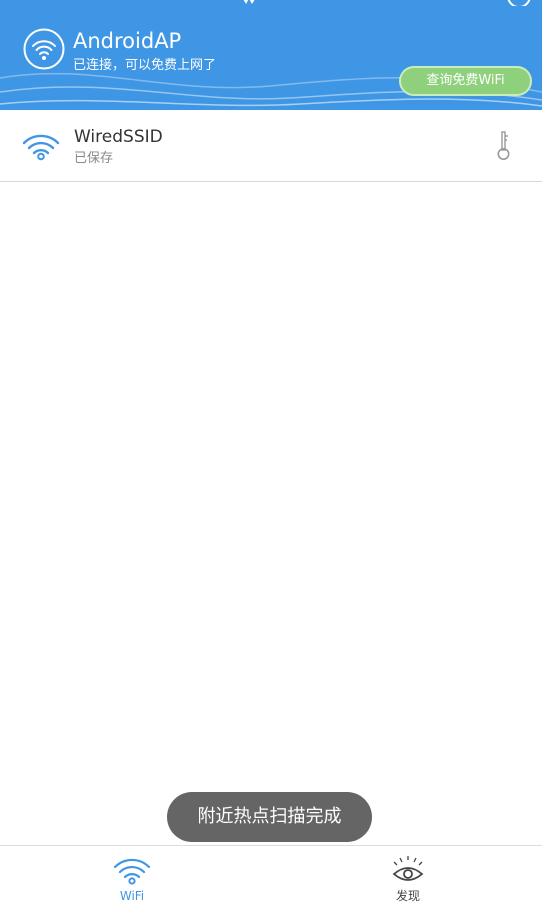  Describe the element at coordinates (127, 41) in the screenshot. I see `connected-ap-name: AndroidAP` at that location.